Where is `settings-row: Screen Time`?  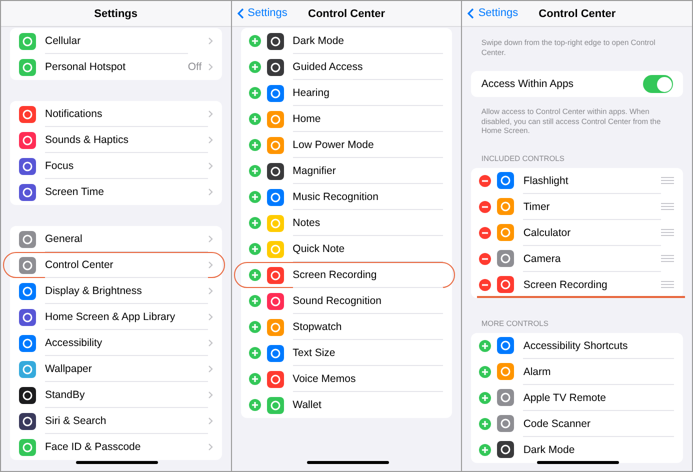 settings-row: Screen Time is located at coordinates (116, 192).